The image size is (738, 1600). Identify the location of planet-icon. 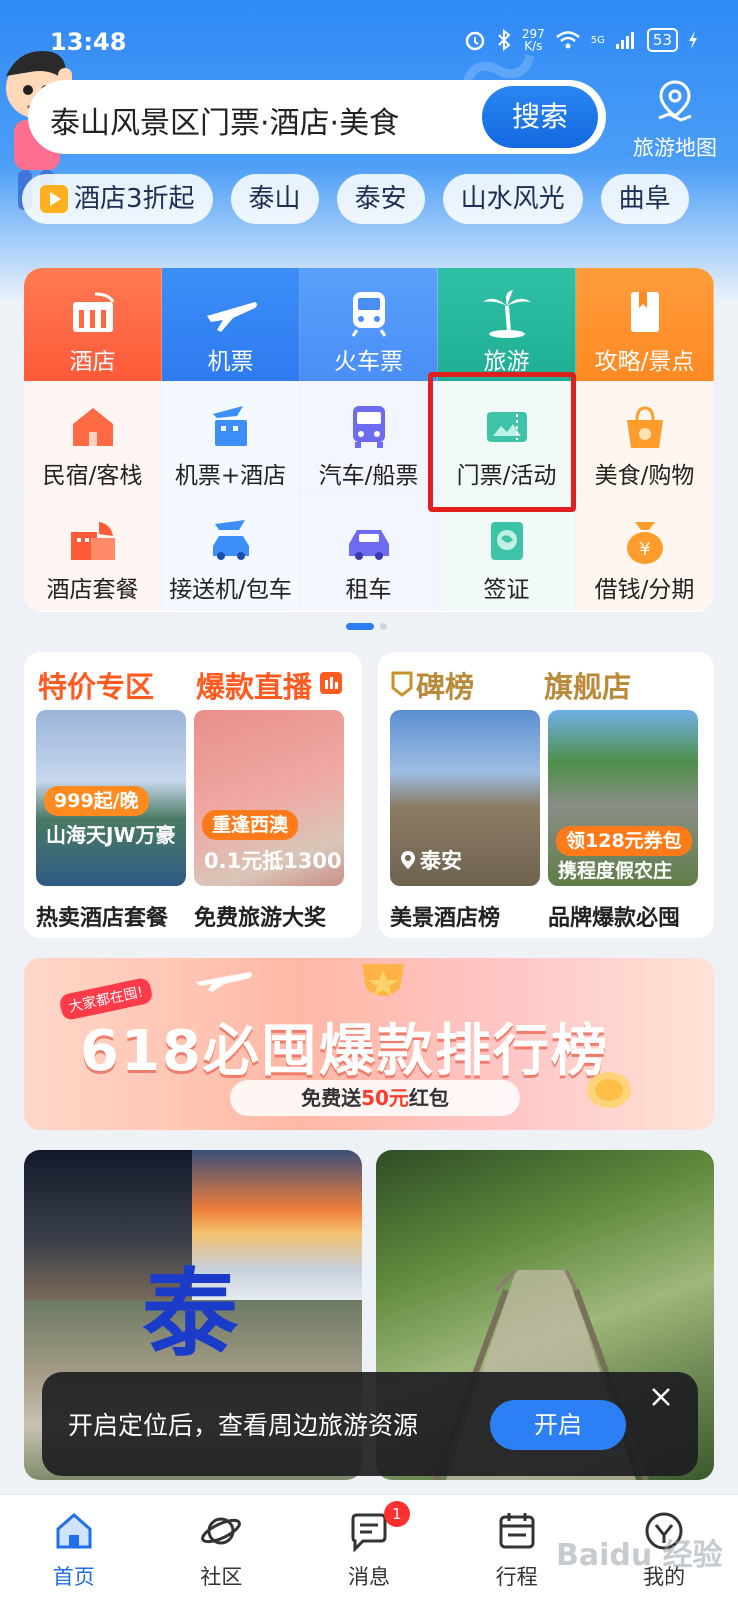
(221, 1531).